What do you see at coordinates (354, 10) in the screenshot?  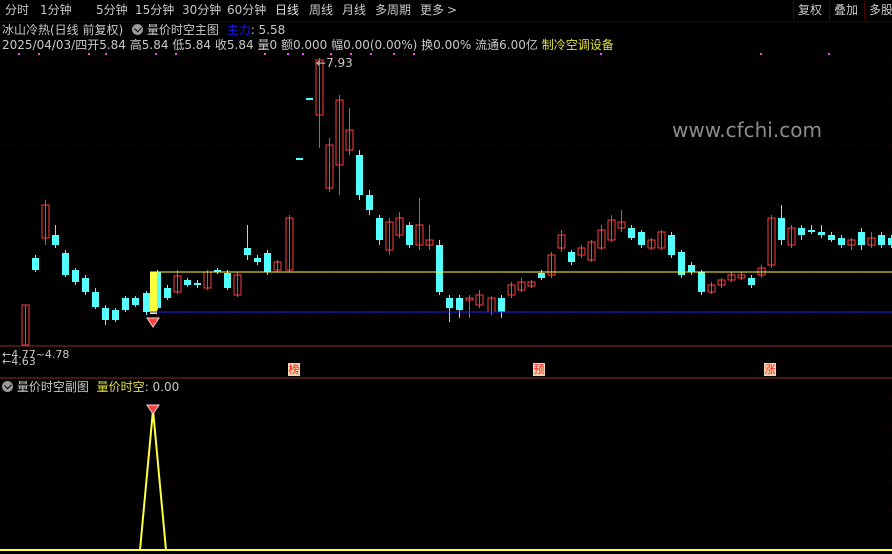 I see `tab-monthly: 月线` at bounding box center [354, 10].